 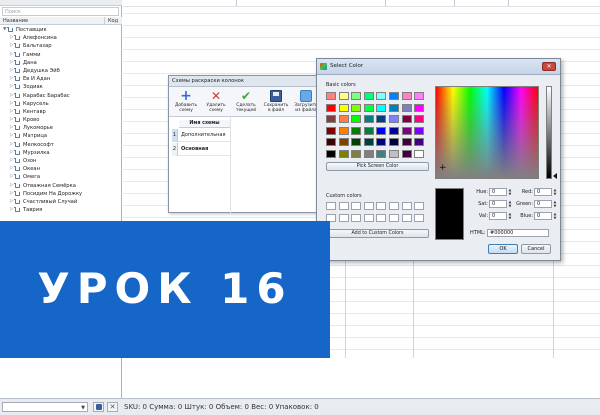 I want to click on slider-arrow-icon, so click(x=555, y=176).